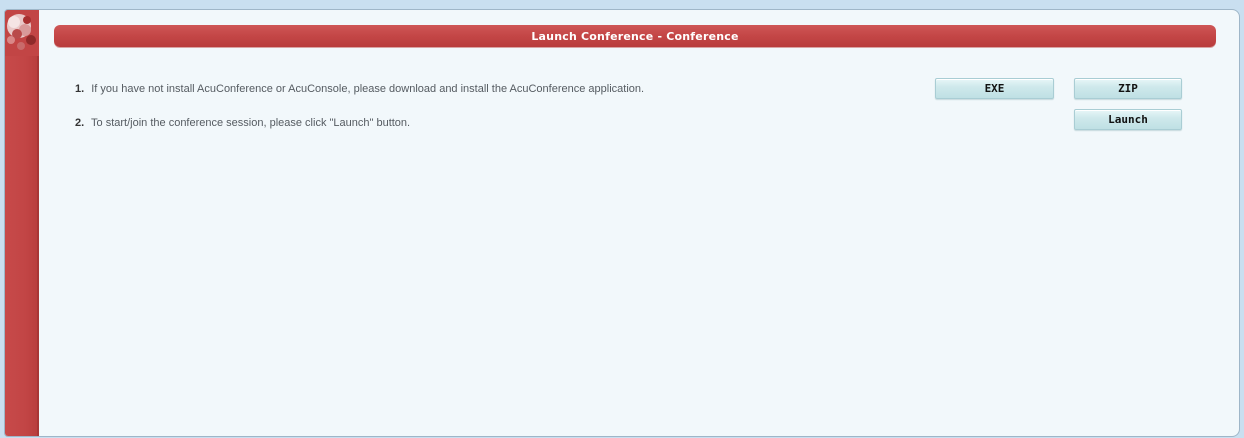 Image resolution: width=1244 pixels, height=438 pixels. Describe the element at coordinates (994, 88) in the screenshot. I see `exe-download-button: EXE` at that location.